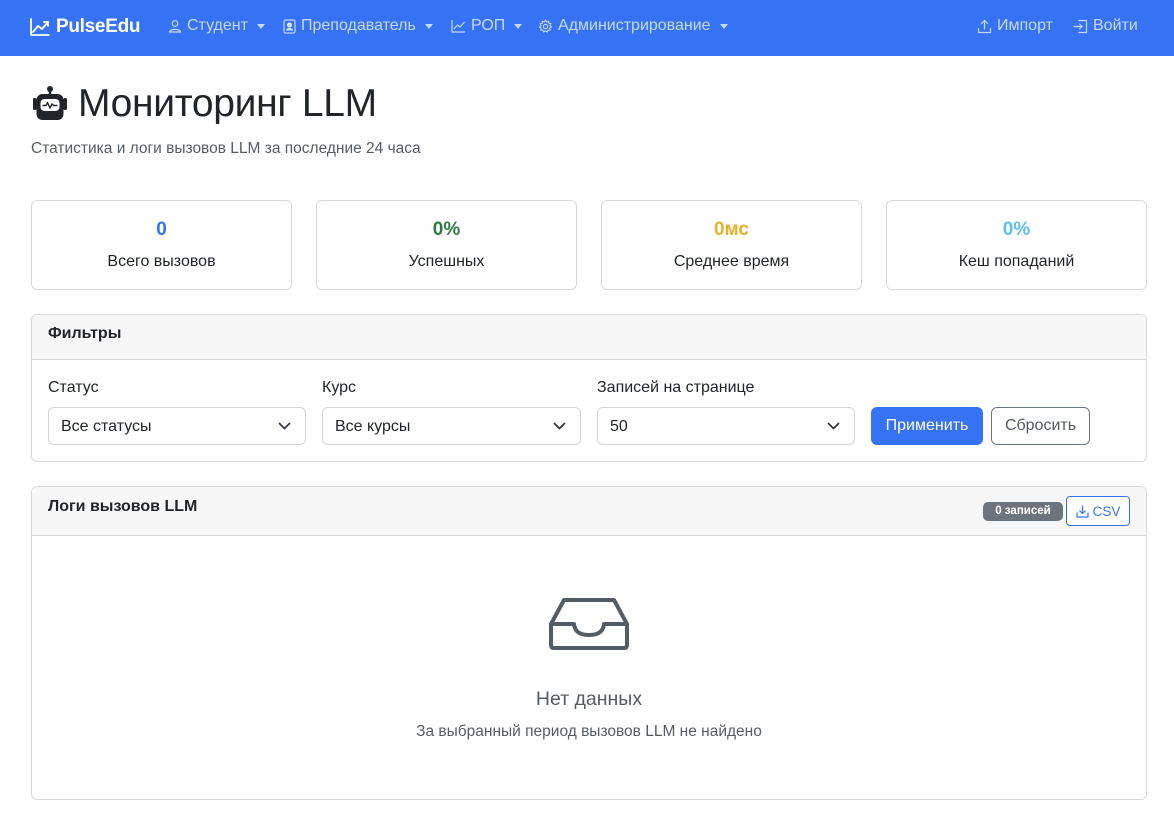  Describe the element at coordinates (927, 426) in the screenshot. I see `apply-button: Применить` at that location.